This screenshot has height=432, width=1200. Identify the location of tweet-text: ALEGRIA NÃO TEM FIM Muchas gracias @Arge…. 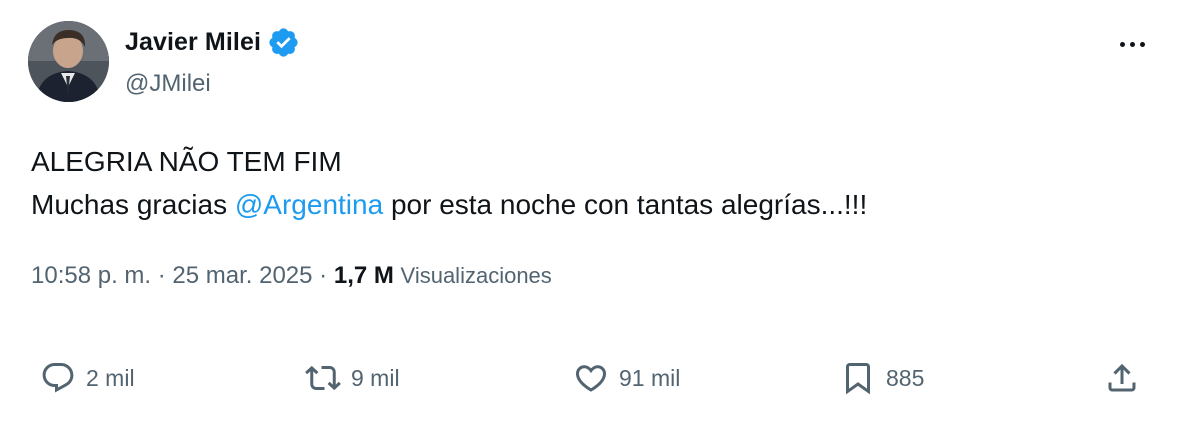
(449, 183).